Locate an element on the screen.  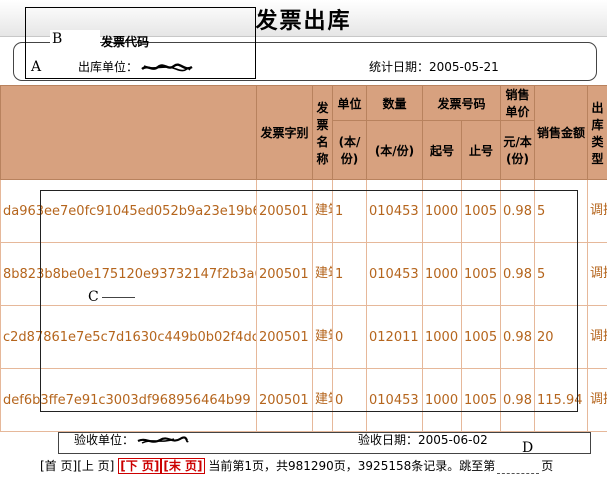
stat-date-label: 统计日期： is located at coordinates (399, 67).